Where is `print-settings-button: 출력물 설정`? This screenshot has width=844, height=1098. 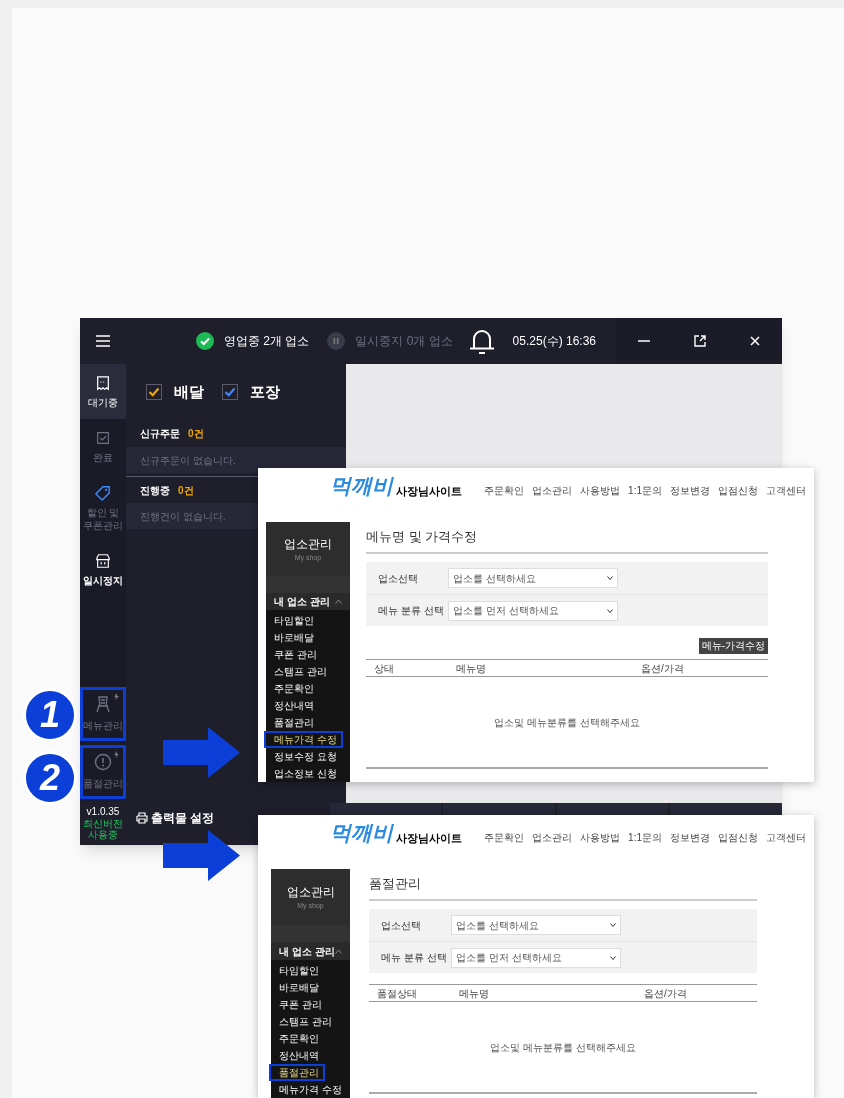 print-settings-button: 출력물 설정 is located at coordinates (175, 818).